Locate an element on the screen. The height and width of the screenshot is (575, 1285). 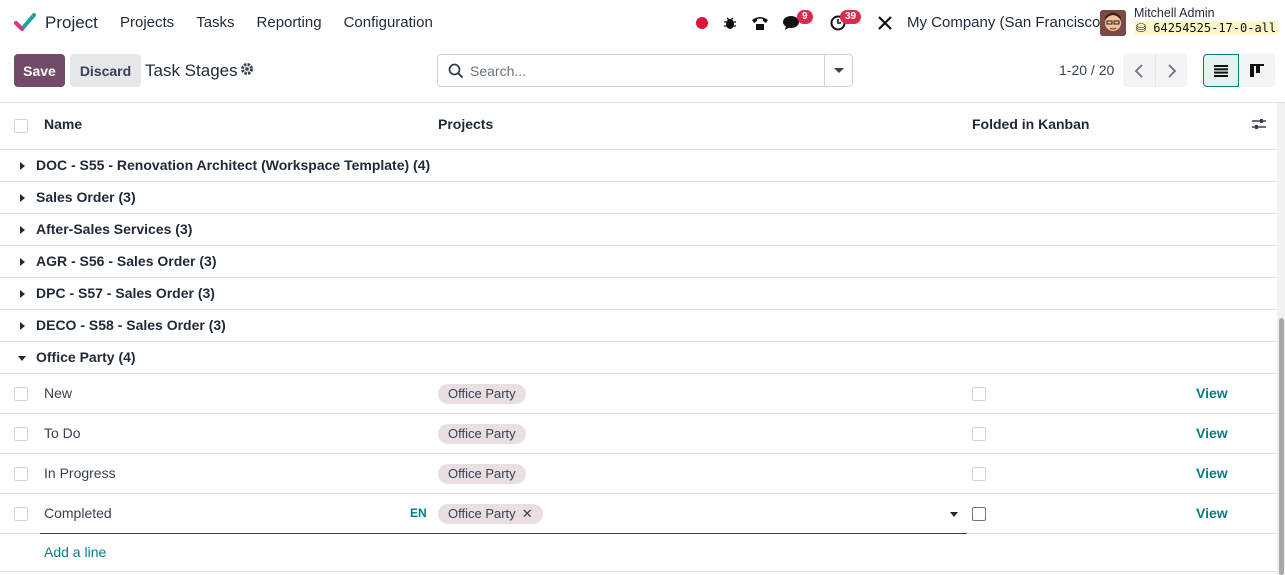
scrollbar-thumb is located at coordinates (1281, 446).